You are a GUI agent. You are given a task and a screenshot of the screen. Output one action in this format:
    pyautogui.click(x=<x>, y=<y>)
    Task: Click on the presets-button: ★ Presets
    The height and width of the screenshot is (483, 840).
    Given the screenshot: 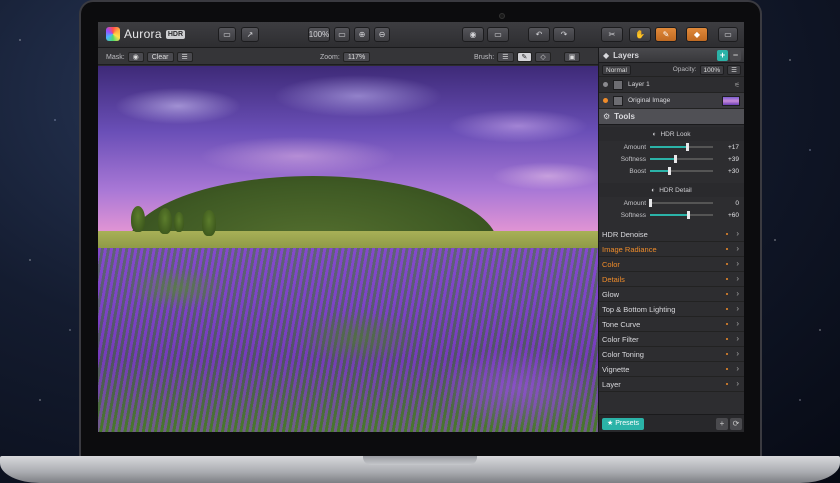 What is the action you would take?
    pyautogui.click(x=623, y=424)
    